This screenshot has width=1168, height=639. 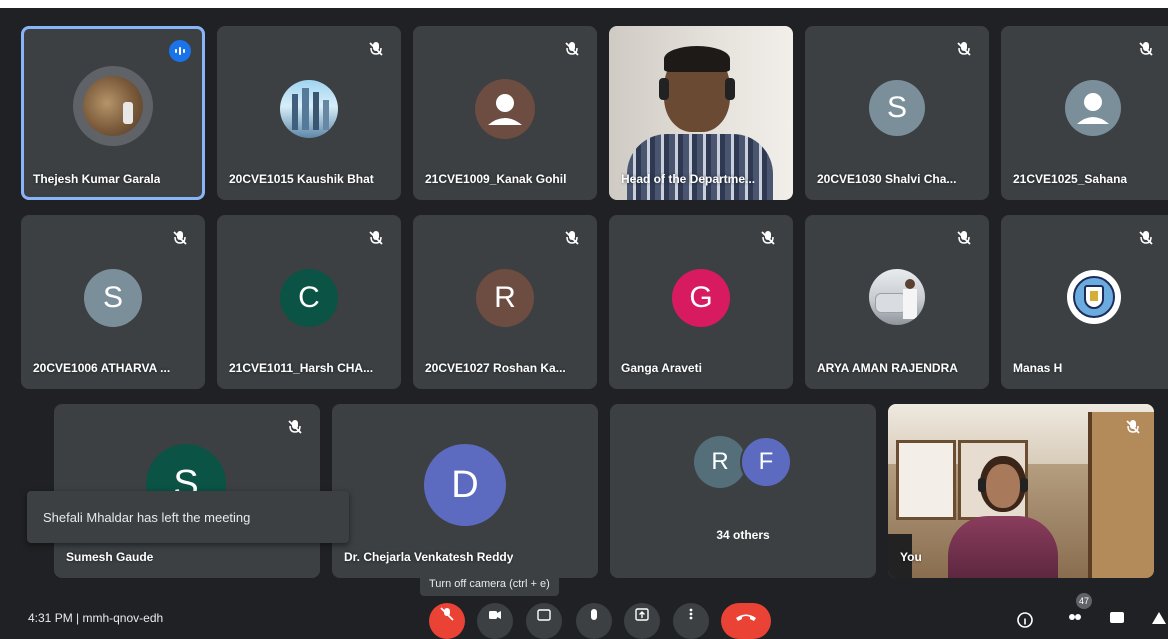 I want to click on self-video-tile: You, so click(x=1021, y=491).